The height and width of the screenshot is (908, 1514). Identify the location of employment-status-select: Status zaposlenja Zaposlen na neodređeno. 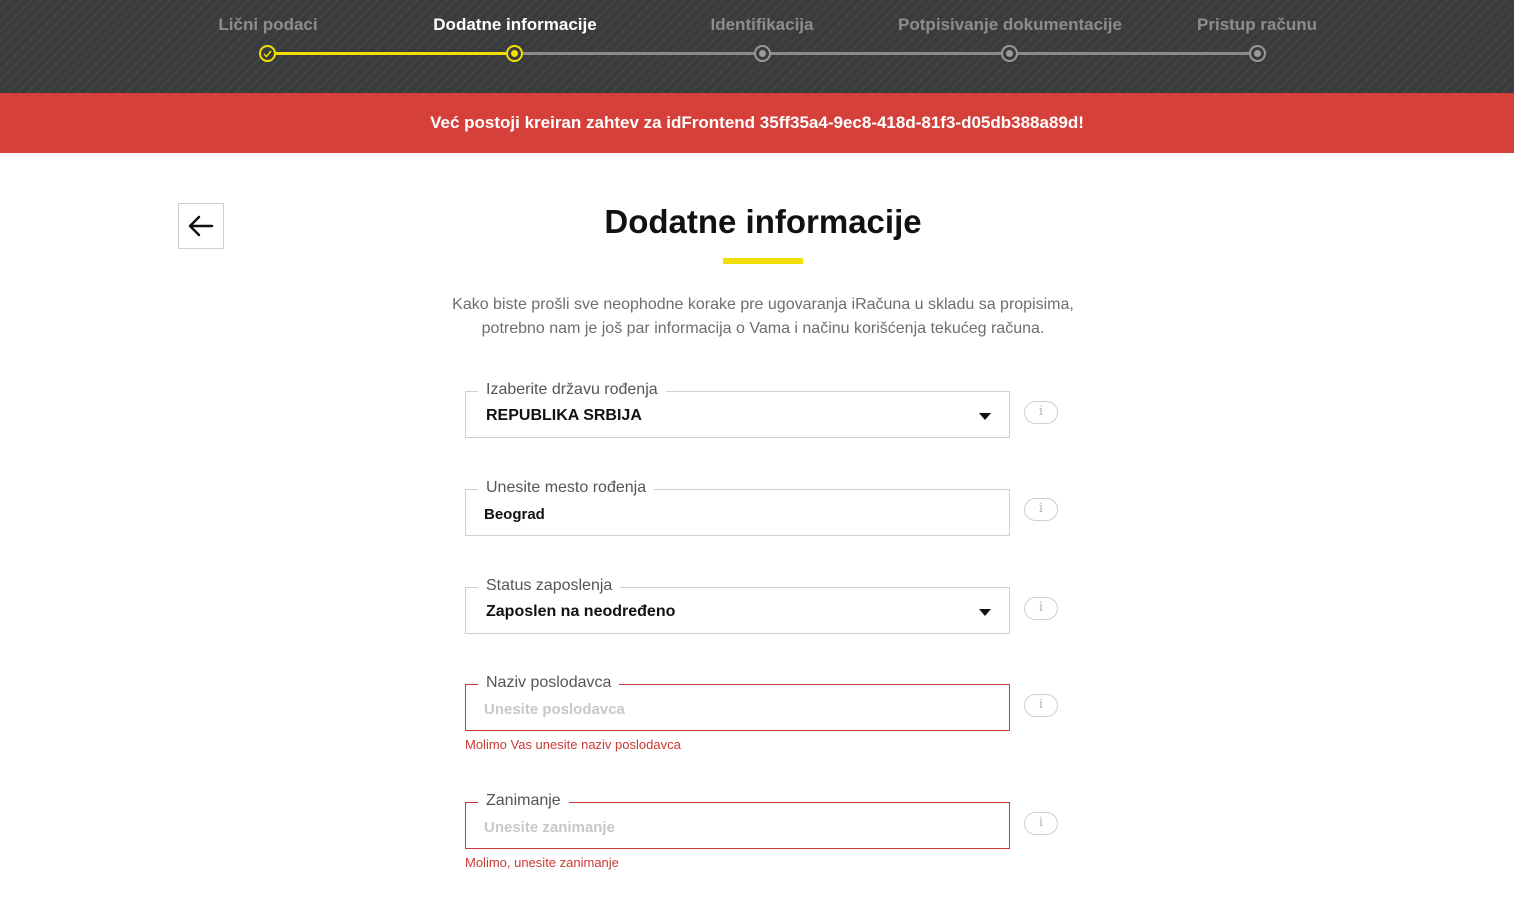
(737, 605).